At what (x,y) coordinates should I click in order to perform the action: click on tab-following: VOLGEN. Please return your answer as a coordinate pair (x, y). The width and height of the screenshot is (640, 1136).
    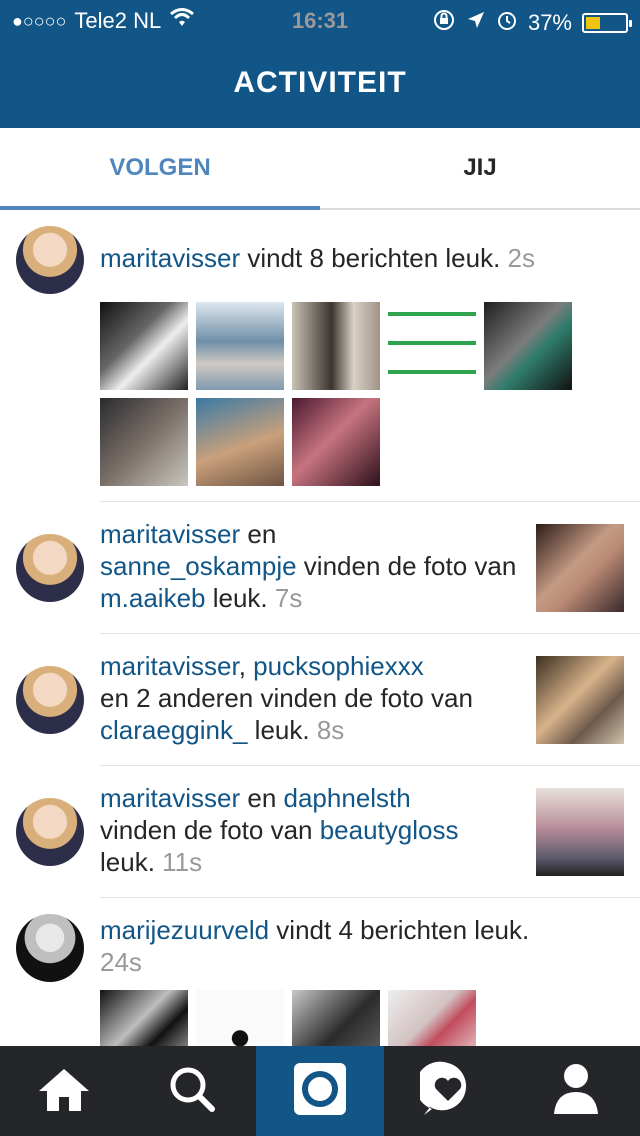
    Looking at the image, I should click on (160, 168).